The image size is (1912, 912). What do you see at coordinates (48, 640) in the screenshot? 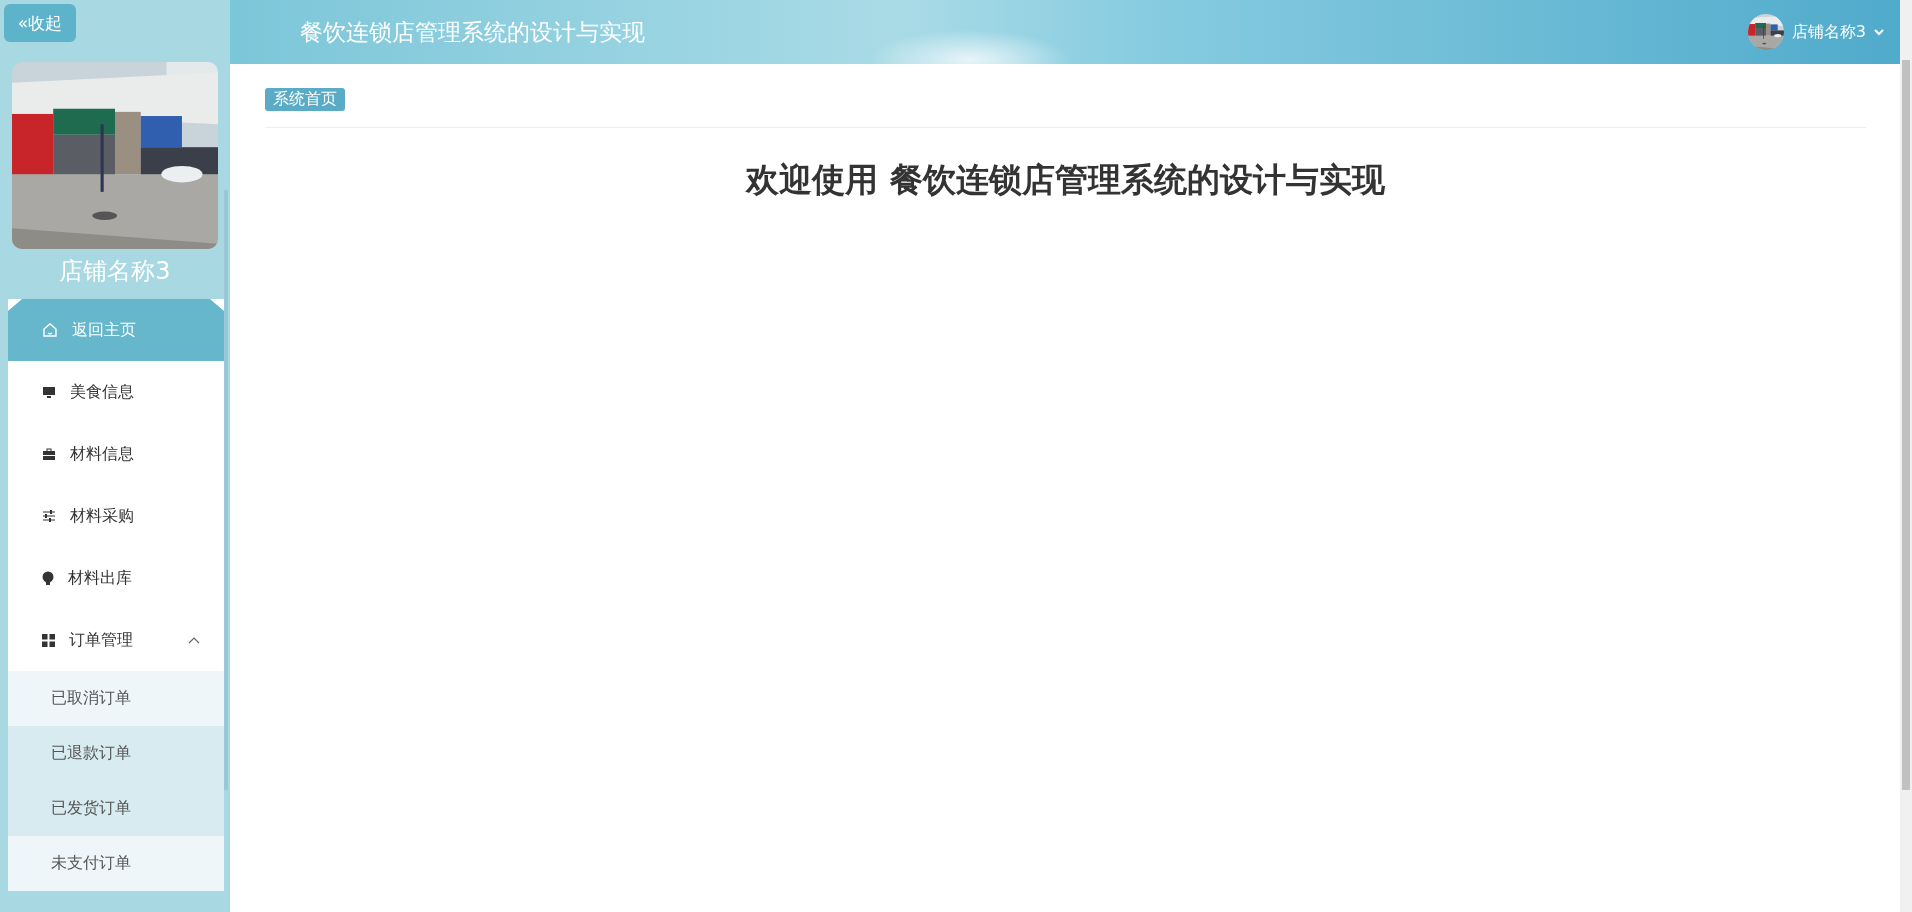
I see `grid-icon` at bounding box center [48, 640].